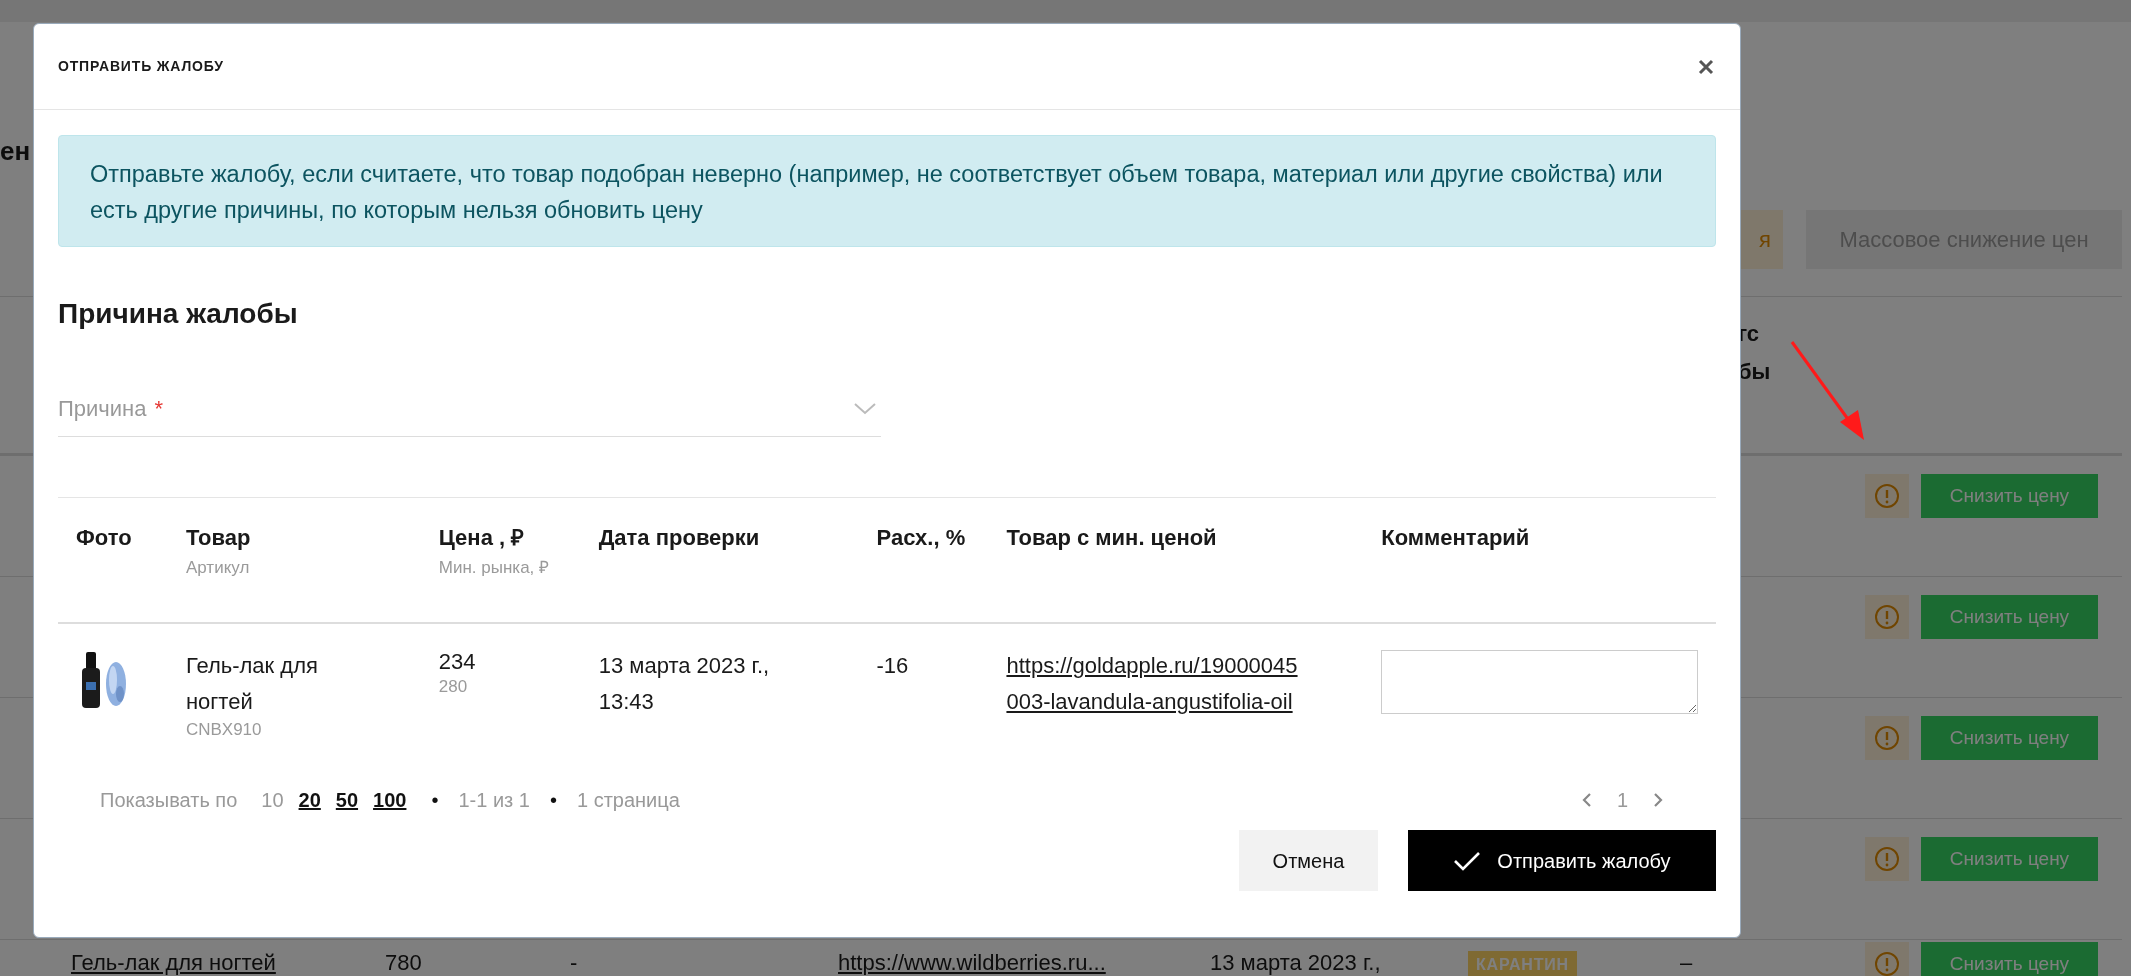  Describe the element at coordinates (1467, 860) in the screenshot. I see `checkmark-icon` at that location.